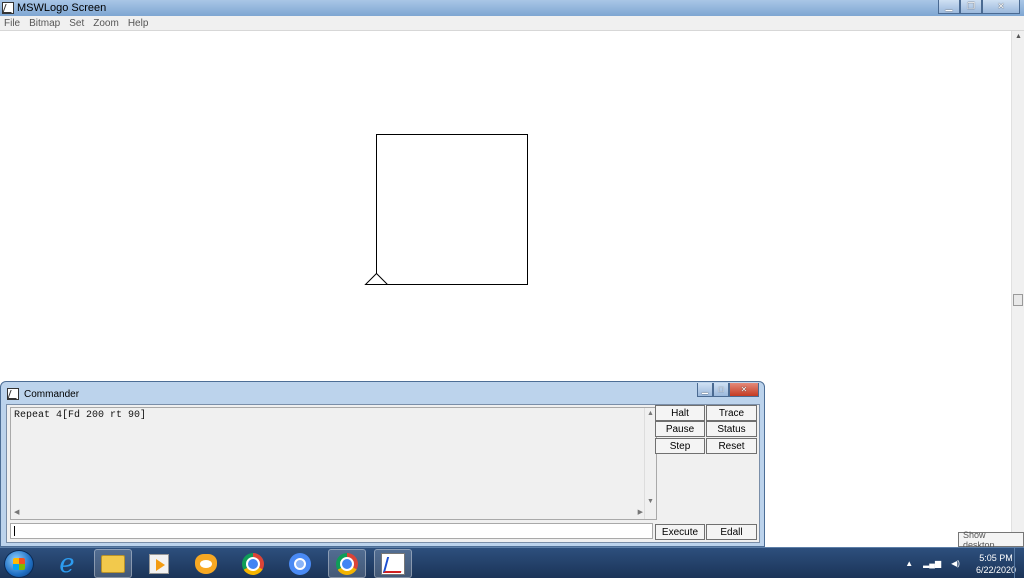  I want to click on media-player-icon, so click(159, 563).